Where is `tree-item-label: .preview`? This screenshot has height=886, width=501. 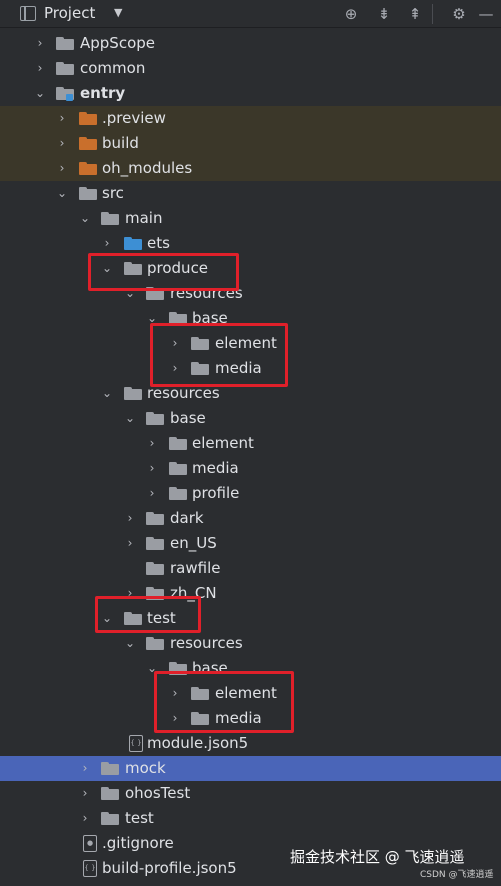
tree-item-label: .preview is located at coordinates (134, 118).